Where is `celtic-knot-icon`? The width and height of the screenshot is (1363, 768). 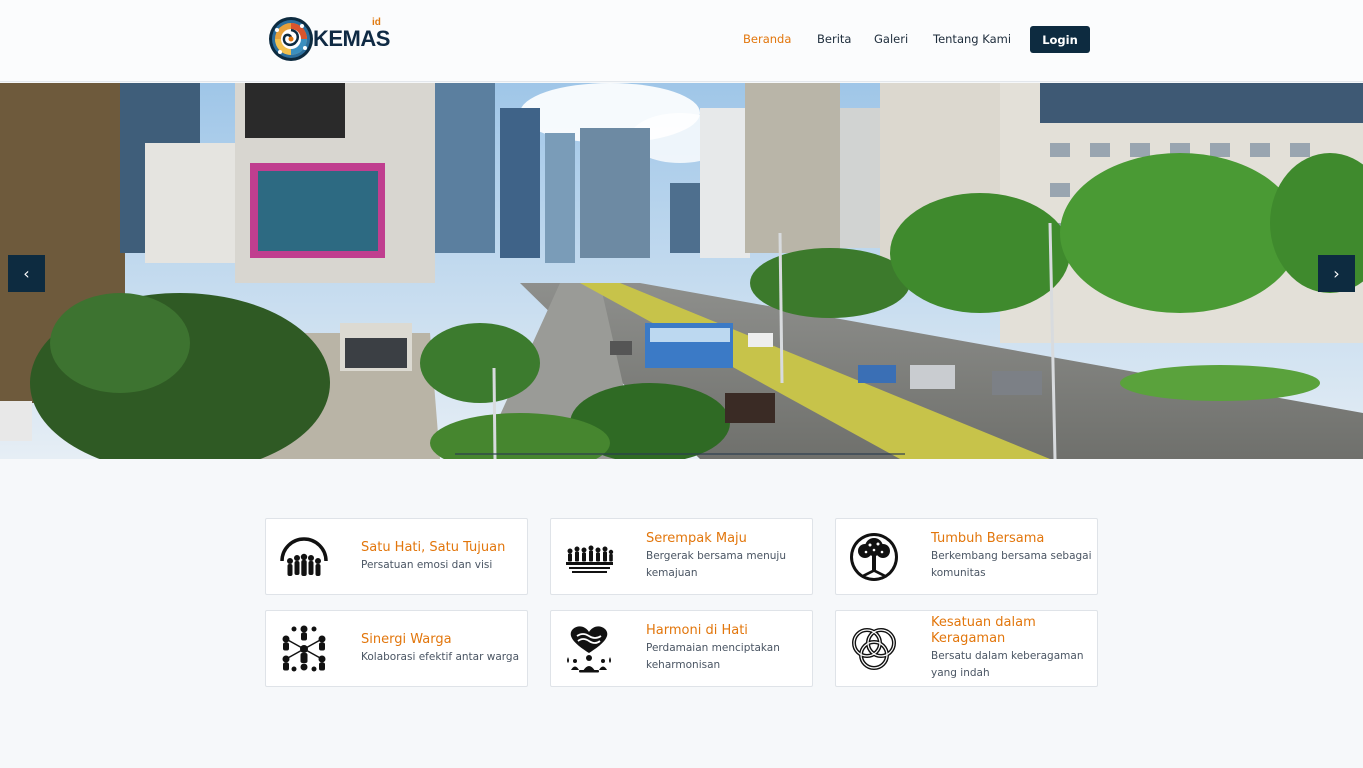 celtic-knot-icon is located at coordinates (874, 649).